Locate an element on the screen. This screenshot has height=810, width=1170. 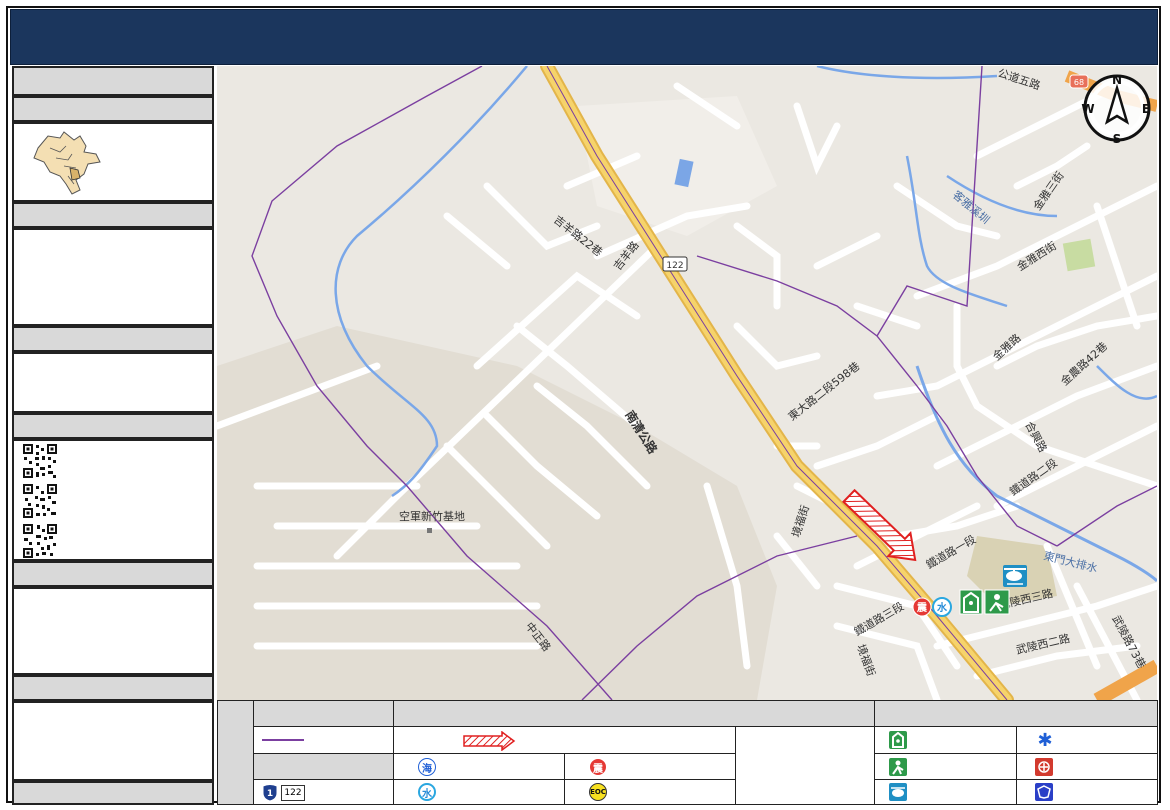
sea-icon: 海 is located at coordinates (427, 767).